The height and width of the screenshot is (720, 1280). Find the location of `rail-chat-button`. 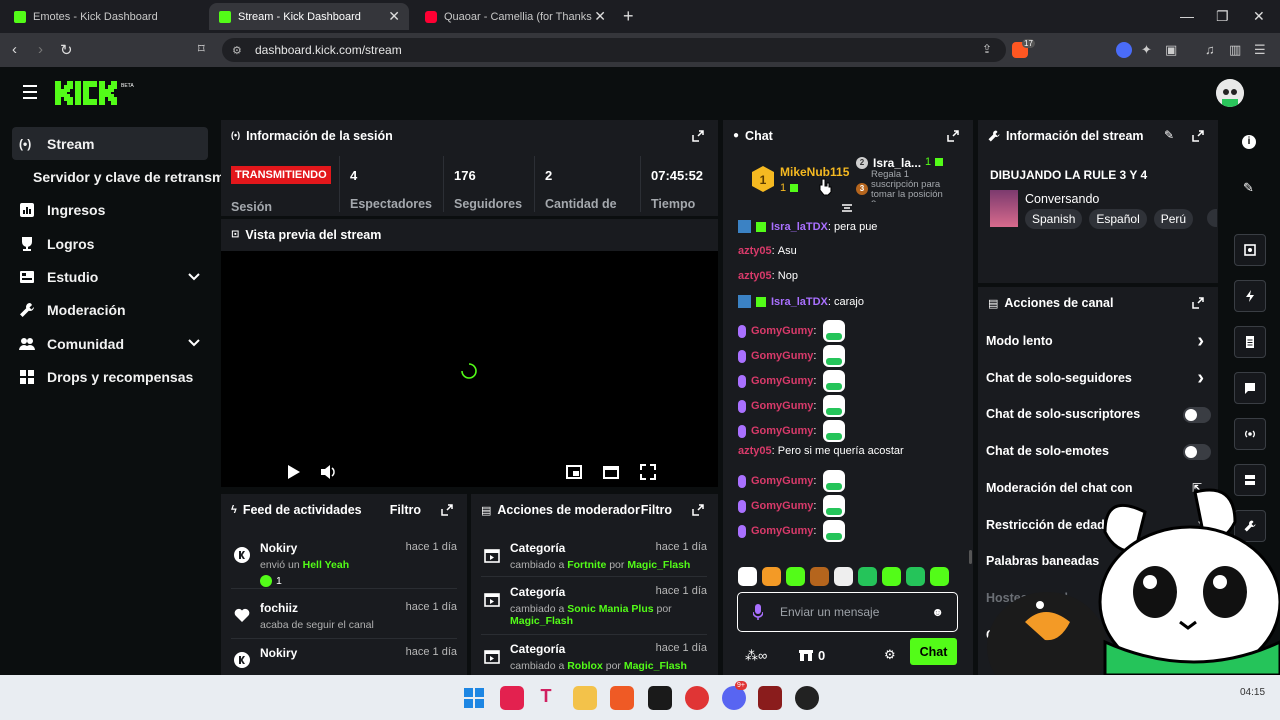

rail-chat-button is located at coordinates (1250, 388).